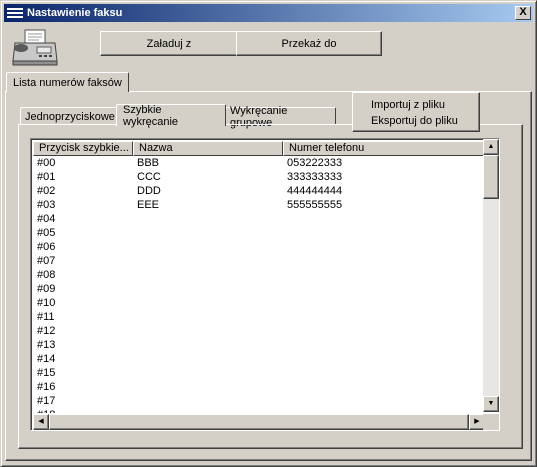 The width and height of the screenshot is (537, 467). I want to click on list-item-key: #06, so click(46, 247).